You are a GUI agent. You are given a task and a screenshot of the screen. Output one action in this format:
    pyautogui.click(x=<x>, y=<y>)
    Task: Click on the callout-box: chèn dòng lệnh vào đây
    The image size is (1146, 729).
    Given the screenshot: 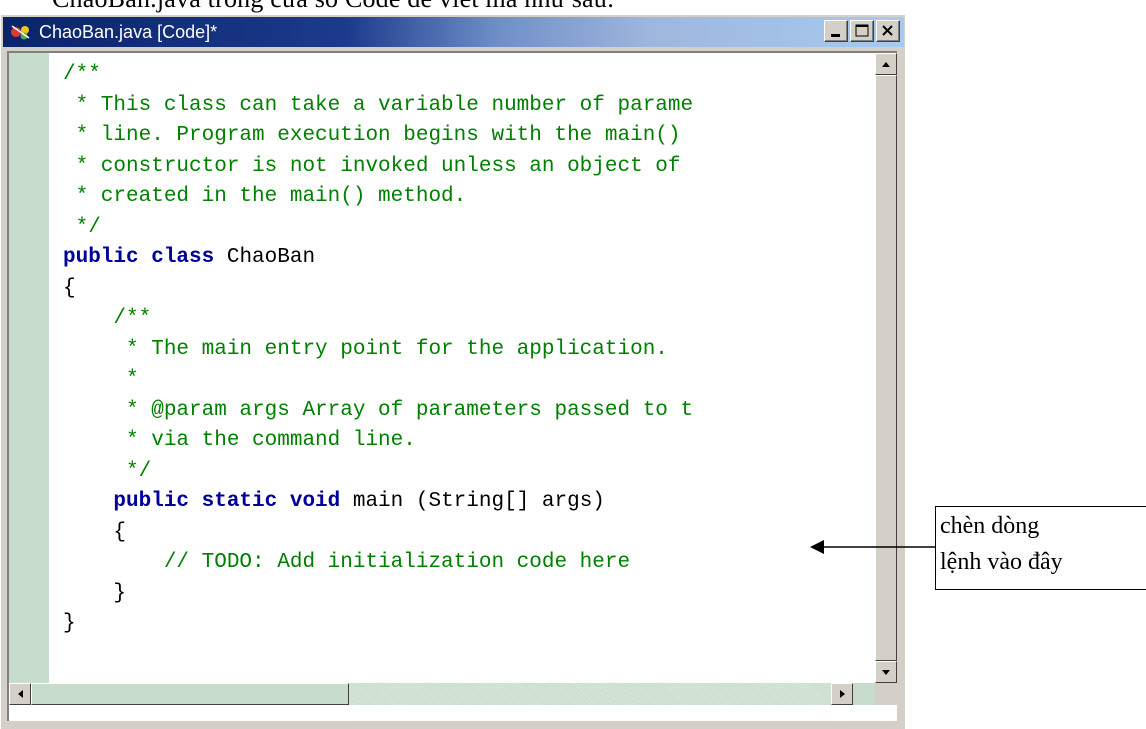 What is the action you would take?
    pyautogui.click(x=1040, y=548)
    